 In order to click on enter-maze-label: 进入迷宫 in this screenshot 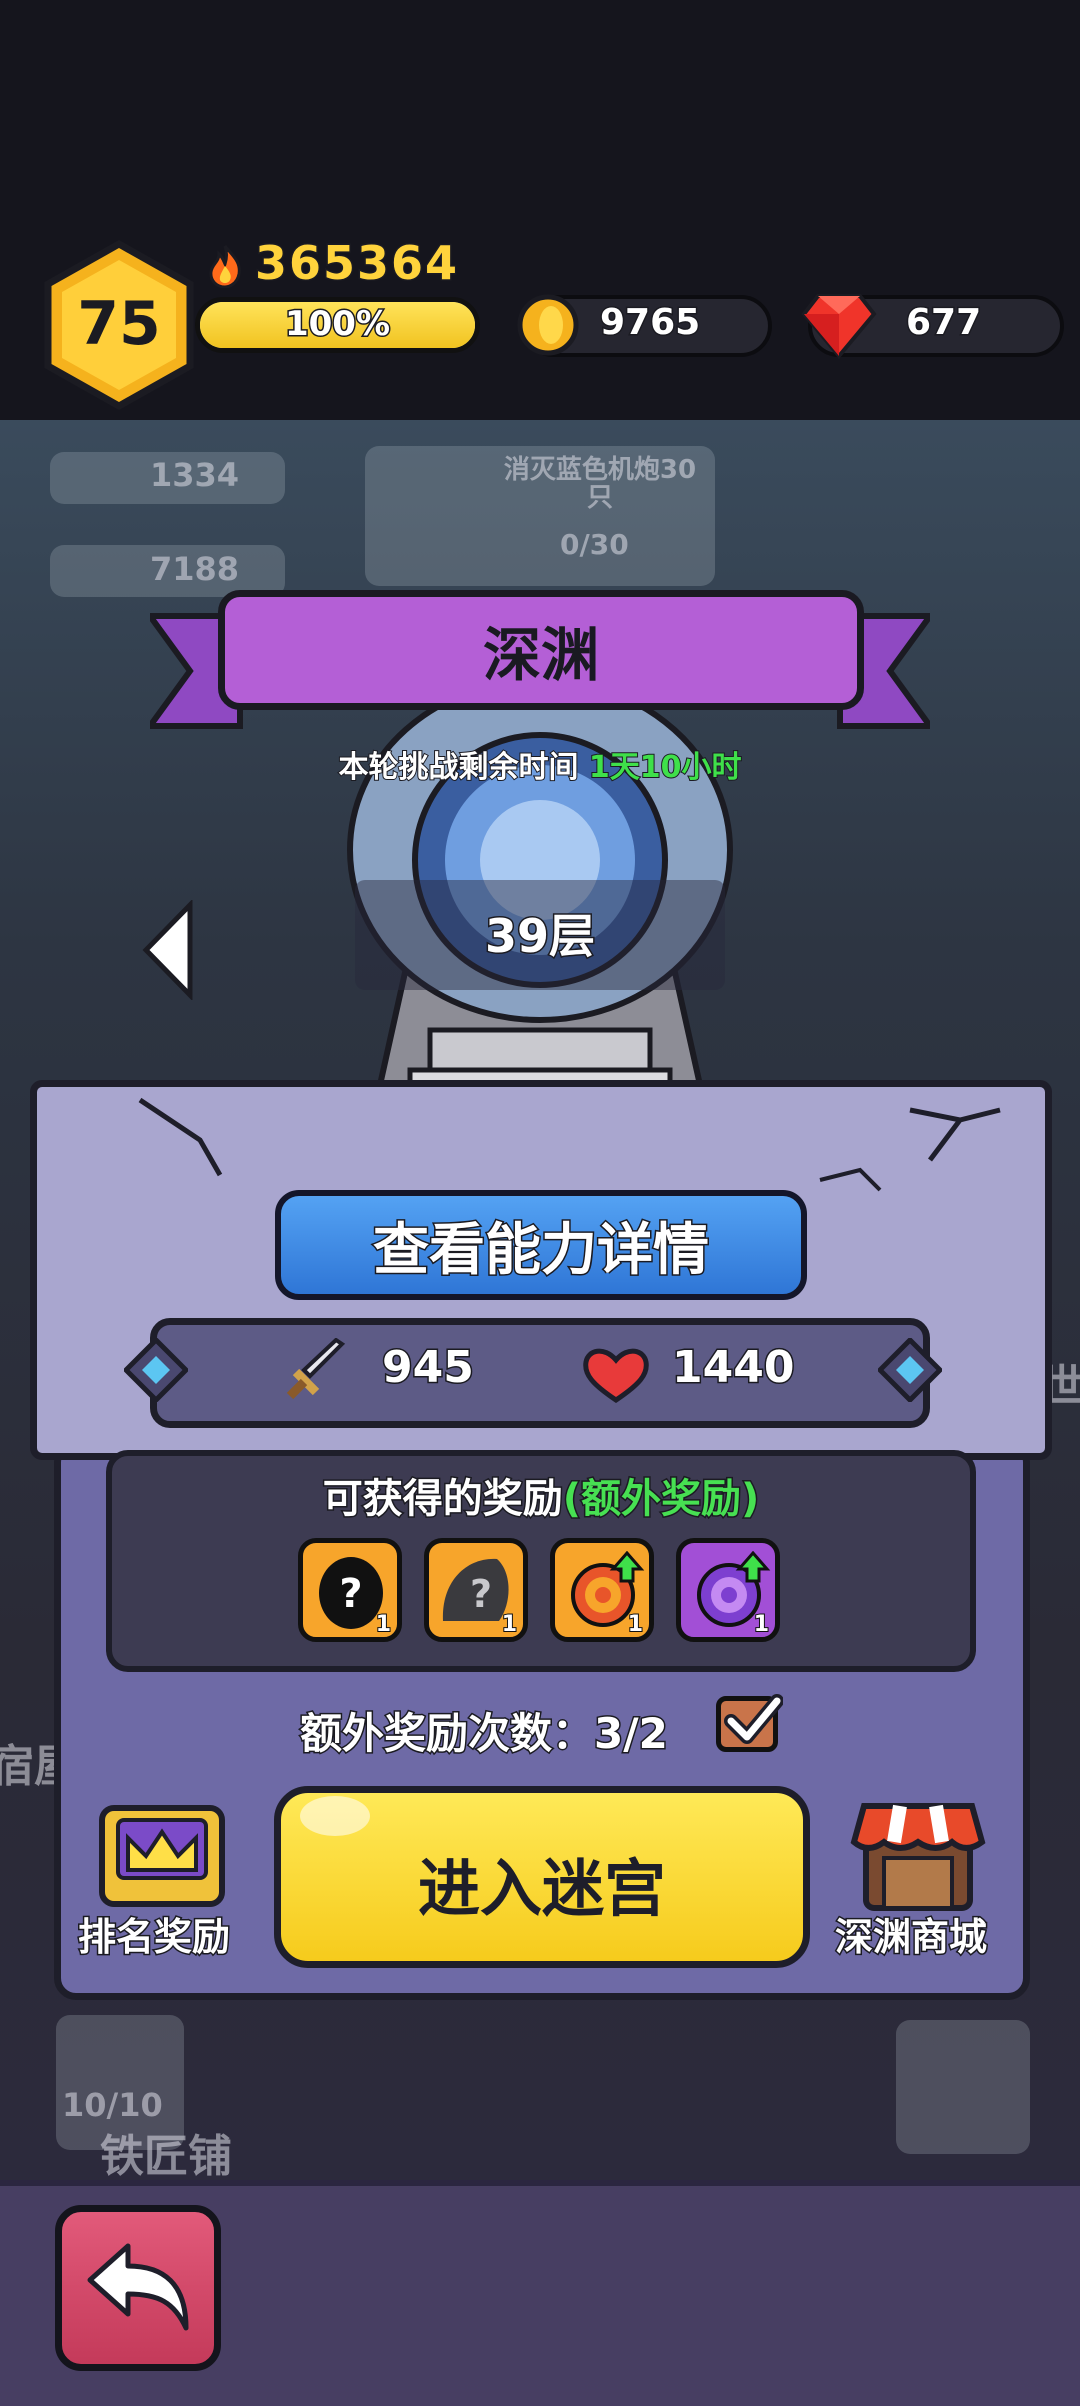, I will do `click(541, 1888)`.